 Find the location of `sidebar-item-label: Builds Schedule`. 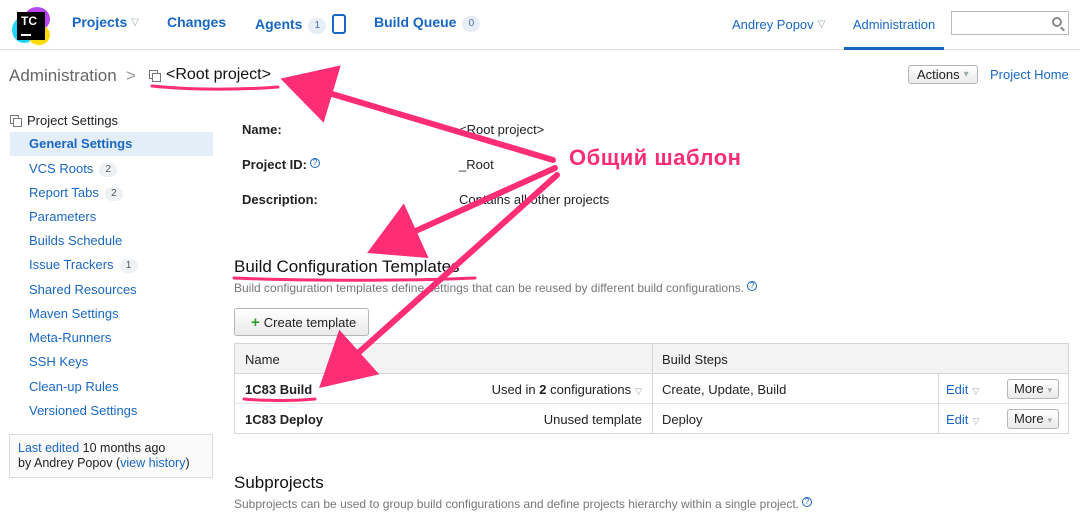

sidebar-item-label: Builds Schedule is located at coordinates (76, 240).